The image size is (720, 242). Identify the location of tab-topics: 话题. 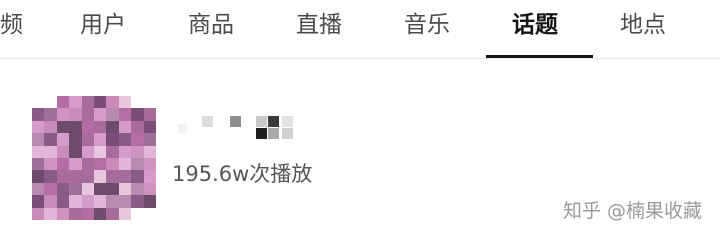
(535, 25).